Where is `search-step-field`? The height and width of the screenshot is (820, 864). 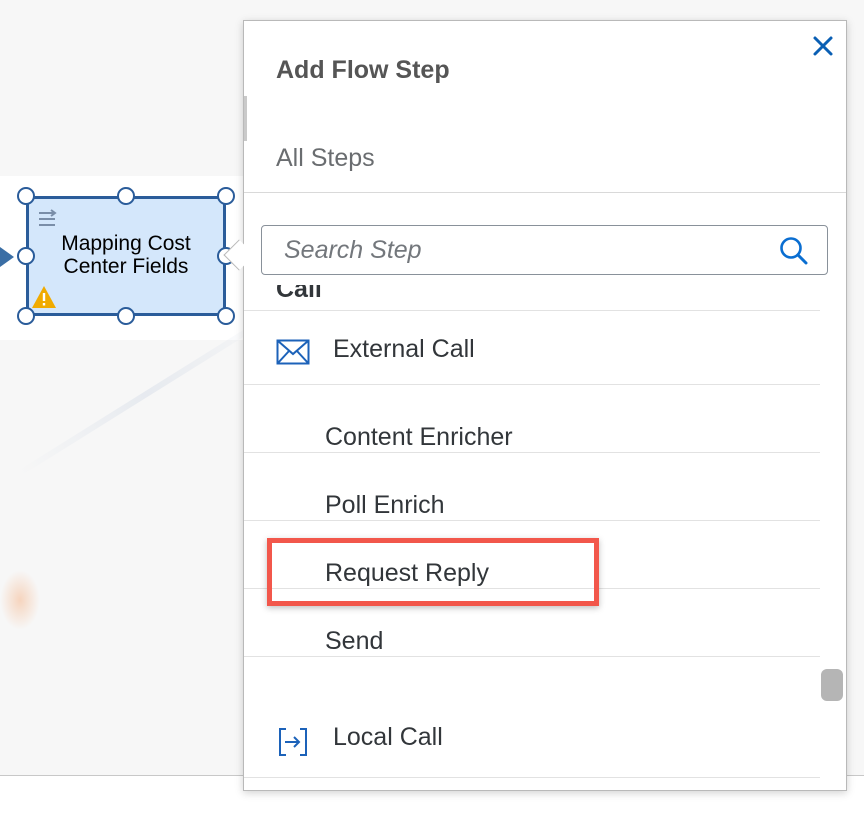
search-step-field is located at coordinates (544, 250).